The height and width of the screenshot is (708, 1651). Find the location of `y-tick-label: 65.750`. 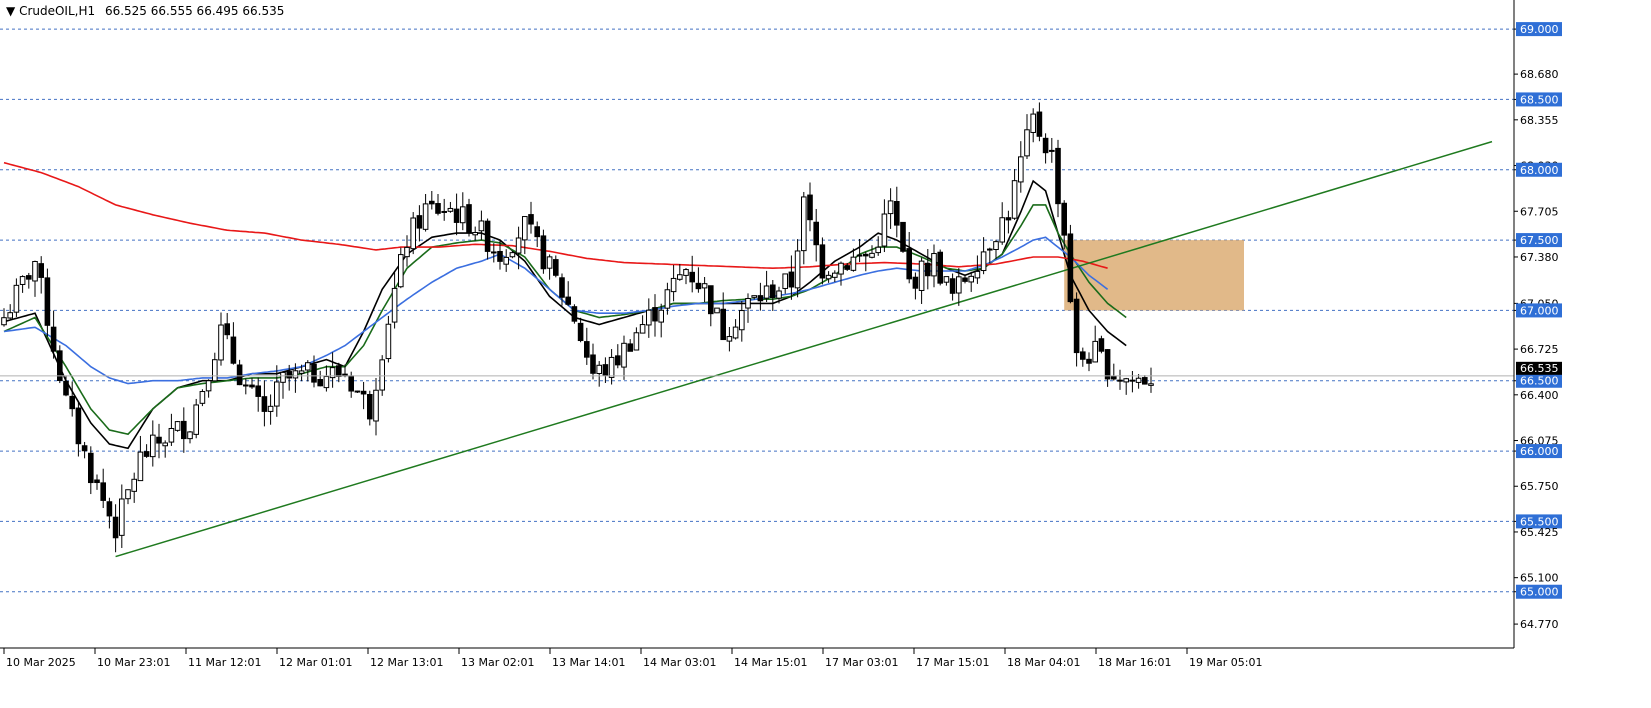

y-tick-label: 65.750 is located at coordinates (1539, 486).